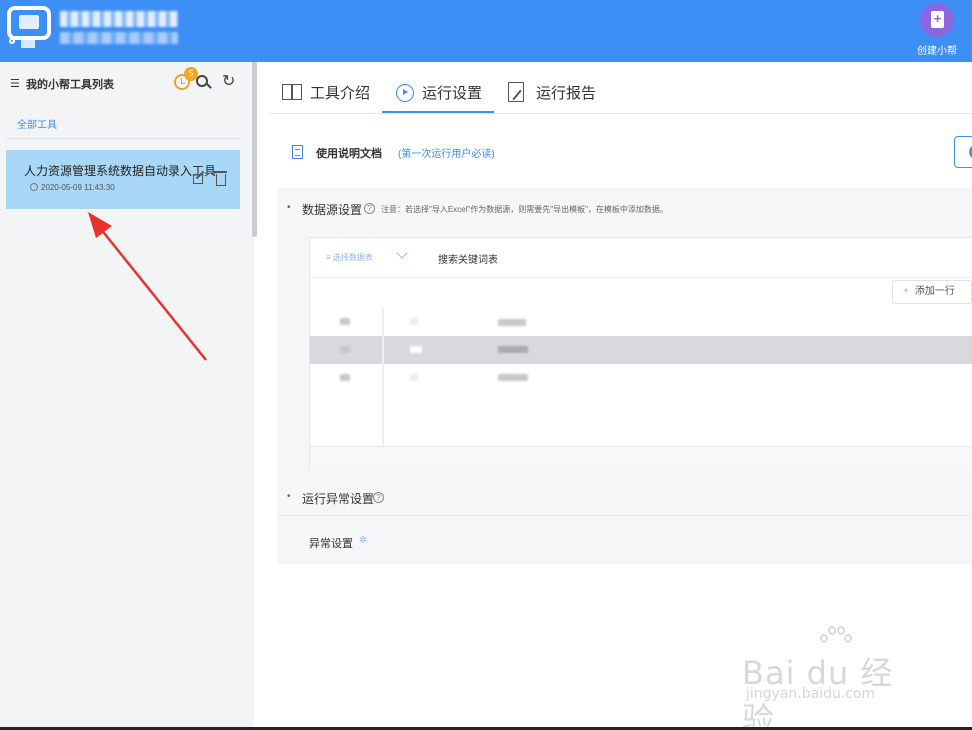 This screenshot has height=730, width=972. What do you see at coordinates (15, 84) in the screenshot?
I see `list-icon: ☰` at bounding box center [15, 84].